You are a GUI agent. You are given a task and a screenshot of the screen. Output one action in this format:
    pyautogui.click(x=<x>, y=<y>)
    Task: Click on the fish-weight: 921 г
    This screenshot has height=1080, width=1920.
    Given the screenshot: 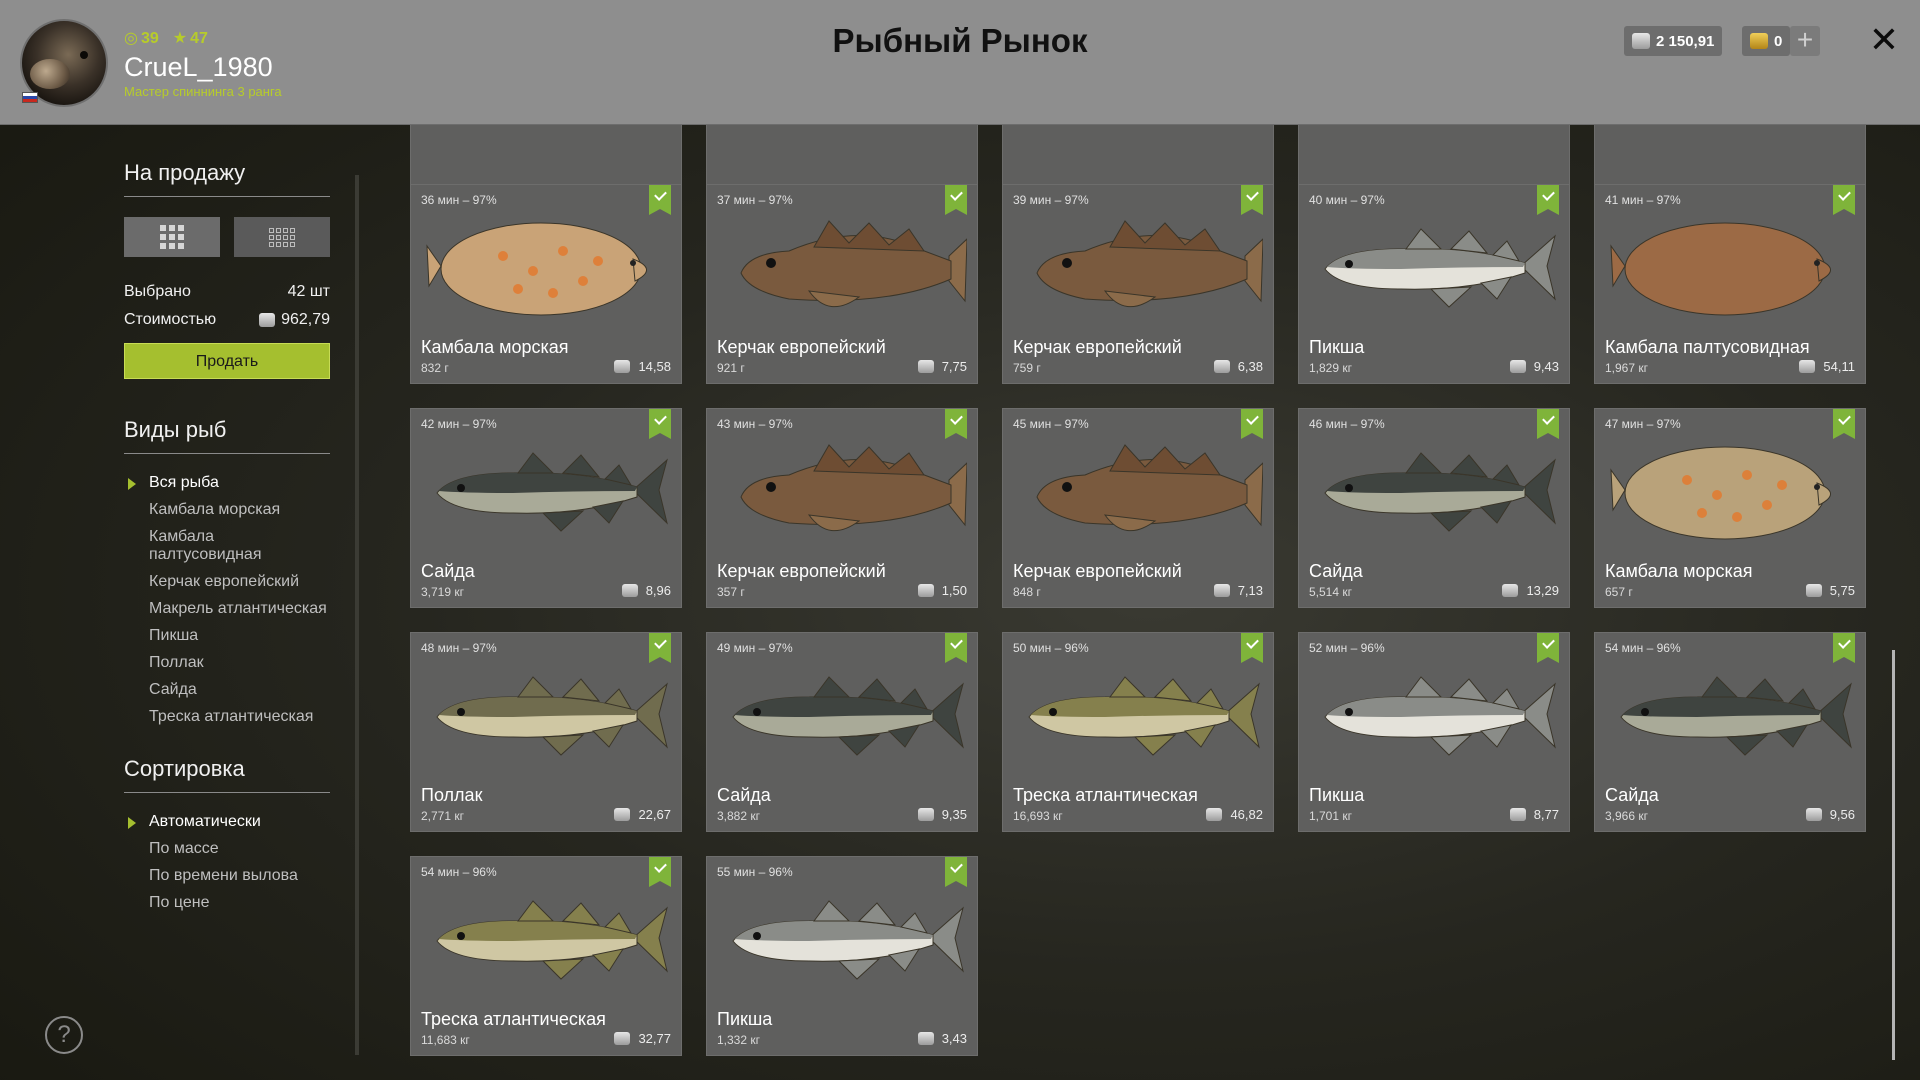 What is the action you would take?
    pyautogui.click(x=731, y=368)
    